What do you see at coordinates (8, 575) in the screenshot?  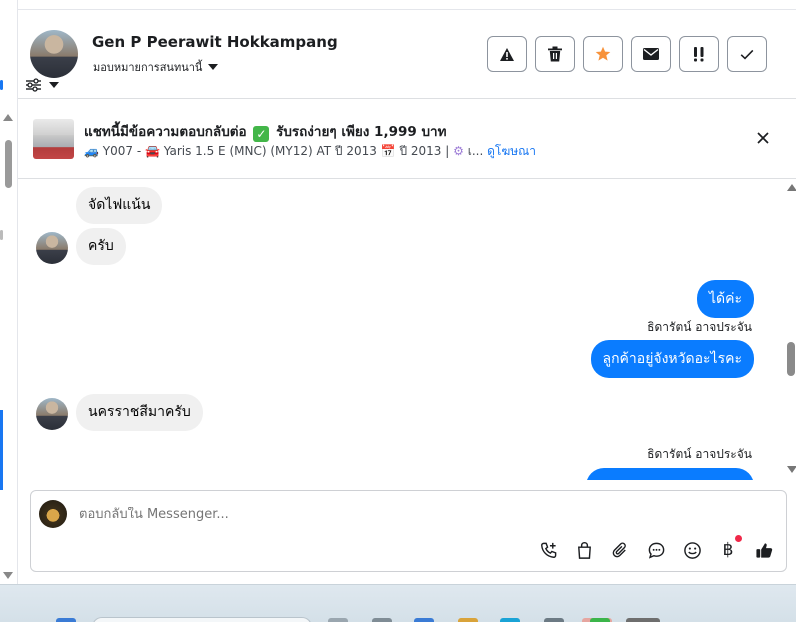 I see `left-scroll-down-arrow` at bounding box center [8, 575].